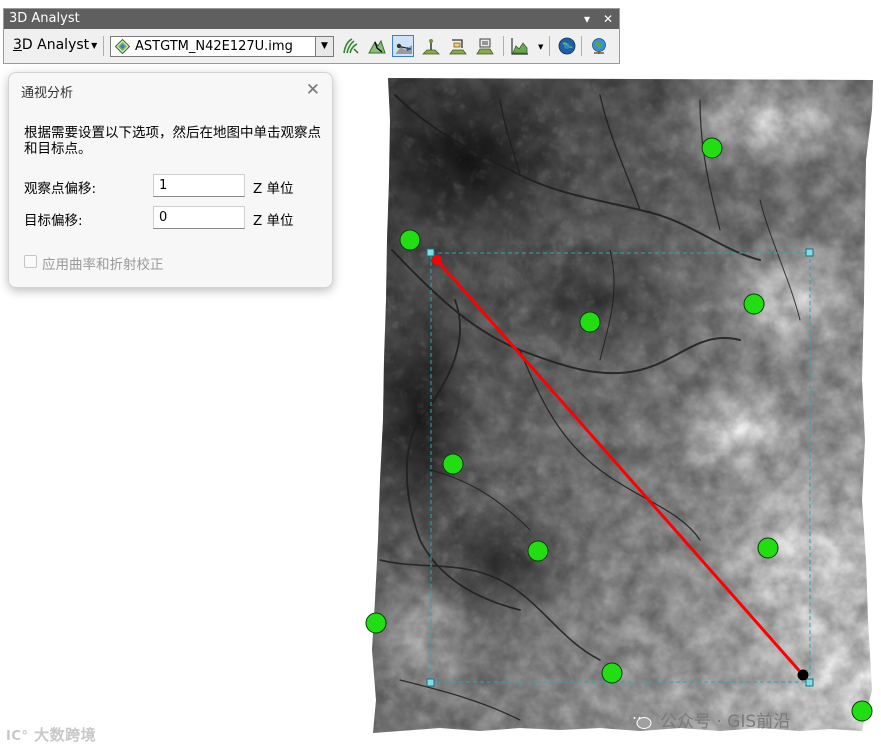 The height and width of the screenshot is (753, 881). What do you see at coordinates (725, 722) in the screenshot?
I see `watermark-right-text: 公众号 · GIS前沿` at bounding box center [725, 722].